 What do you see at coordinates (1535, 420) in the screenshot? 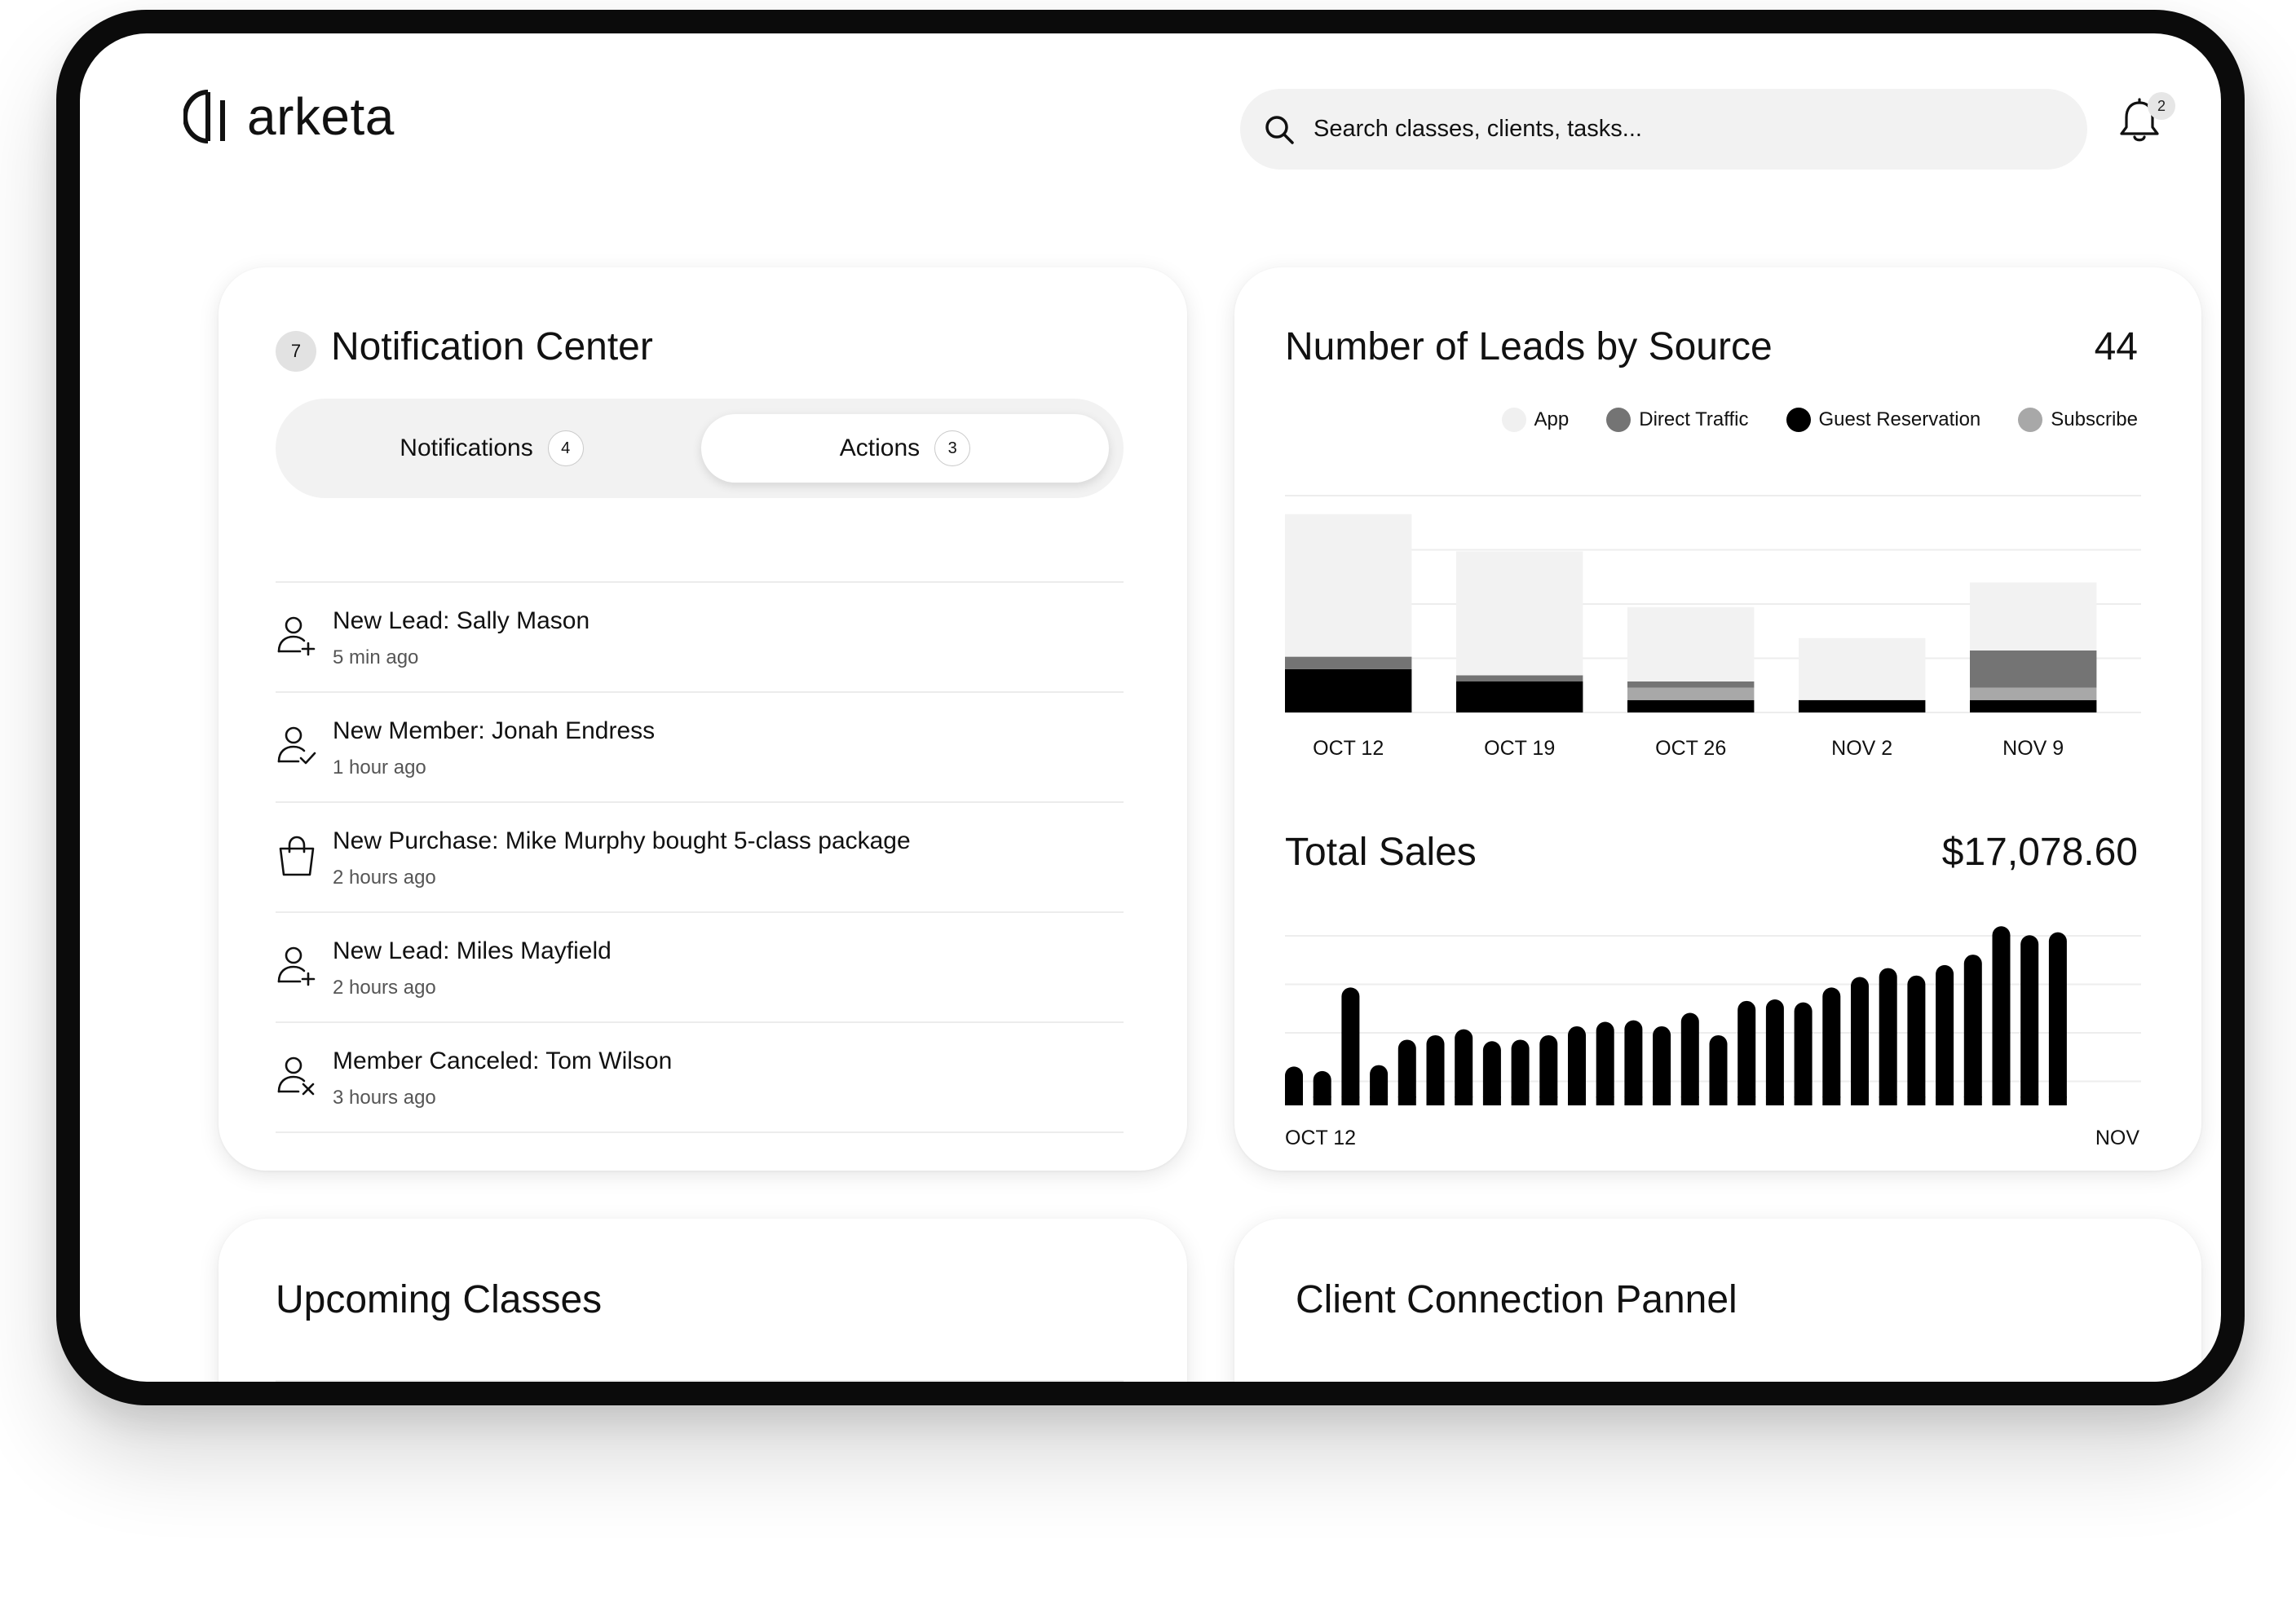
I see `legend-item-app: App` at bounding box center [1535, 420].